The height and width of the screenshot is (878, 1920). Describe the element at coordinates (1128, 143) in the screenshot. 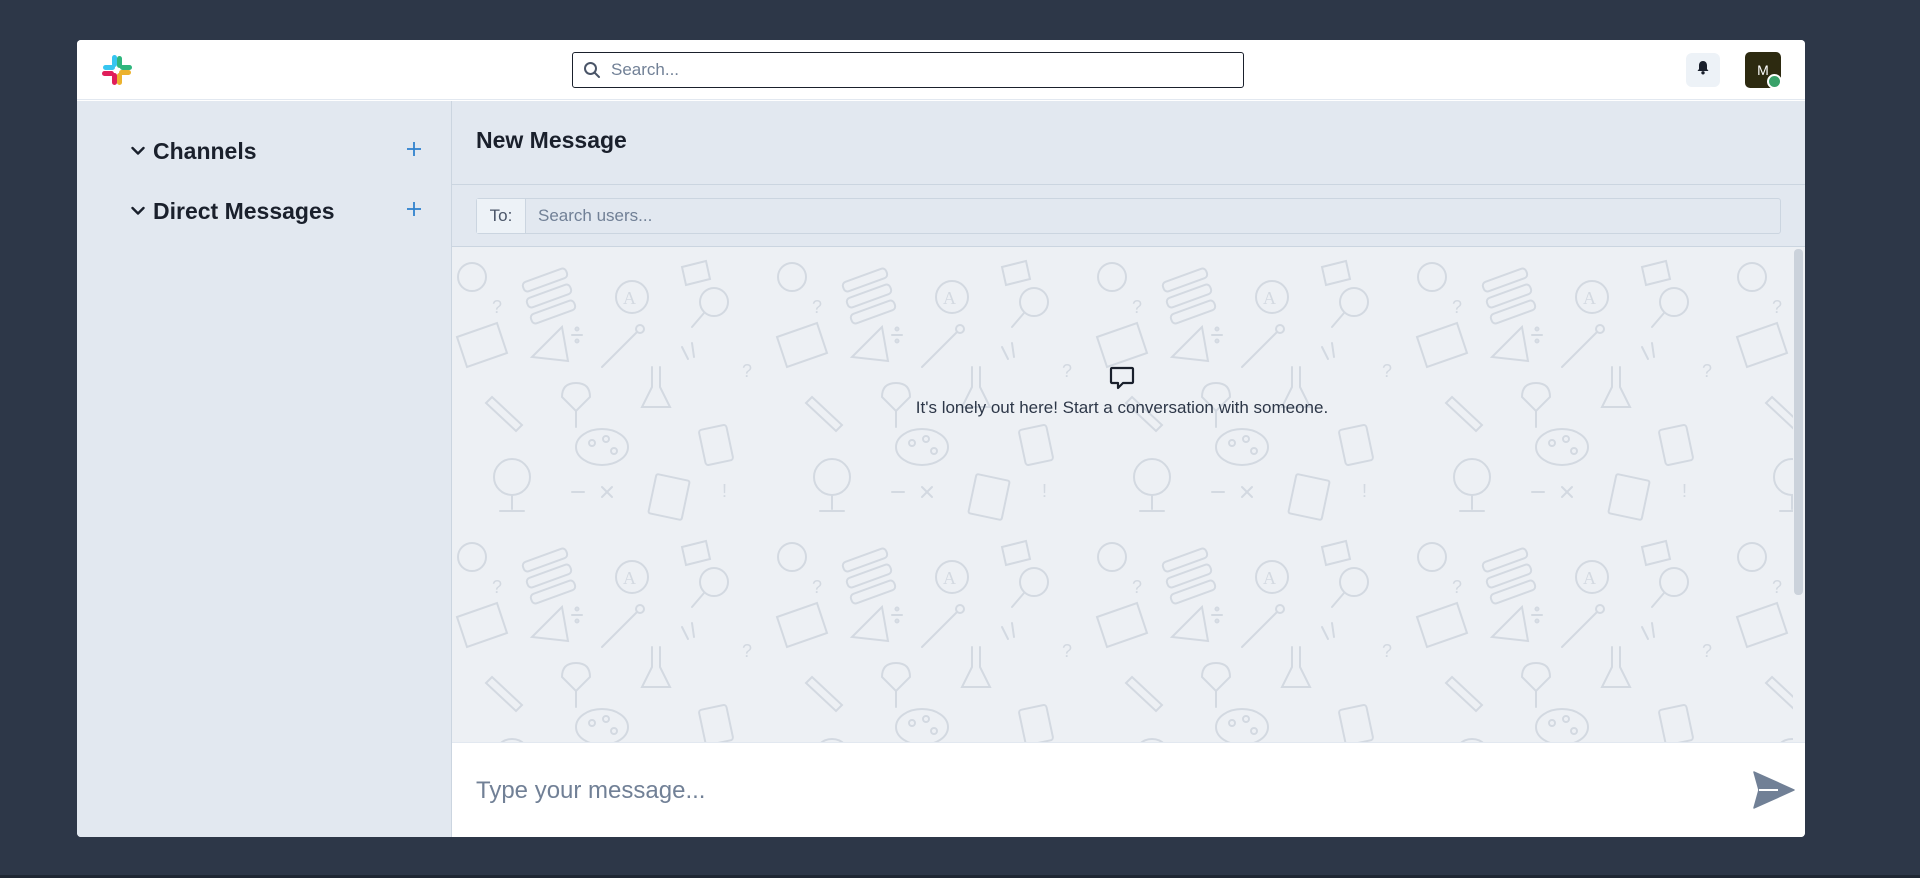

I see `conversation-header: New Message` at that location.